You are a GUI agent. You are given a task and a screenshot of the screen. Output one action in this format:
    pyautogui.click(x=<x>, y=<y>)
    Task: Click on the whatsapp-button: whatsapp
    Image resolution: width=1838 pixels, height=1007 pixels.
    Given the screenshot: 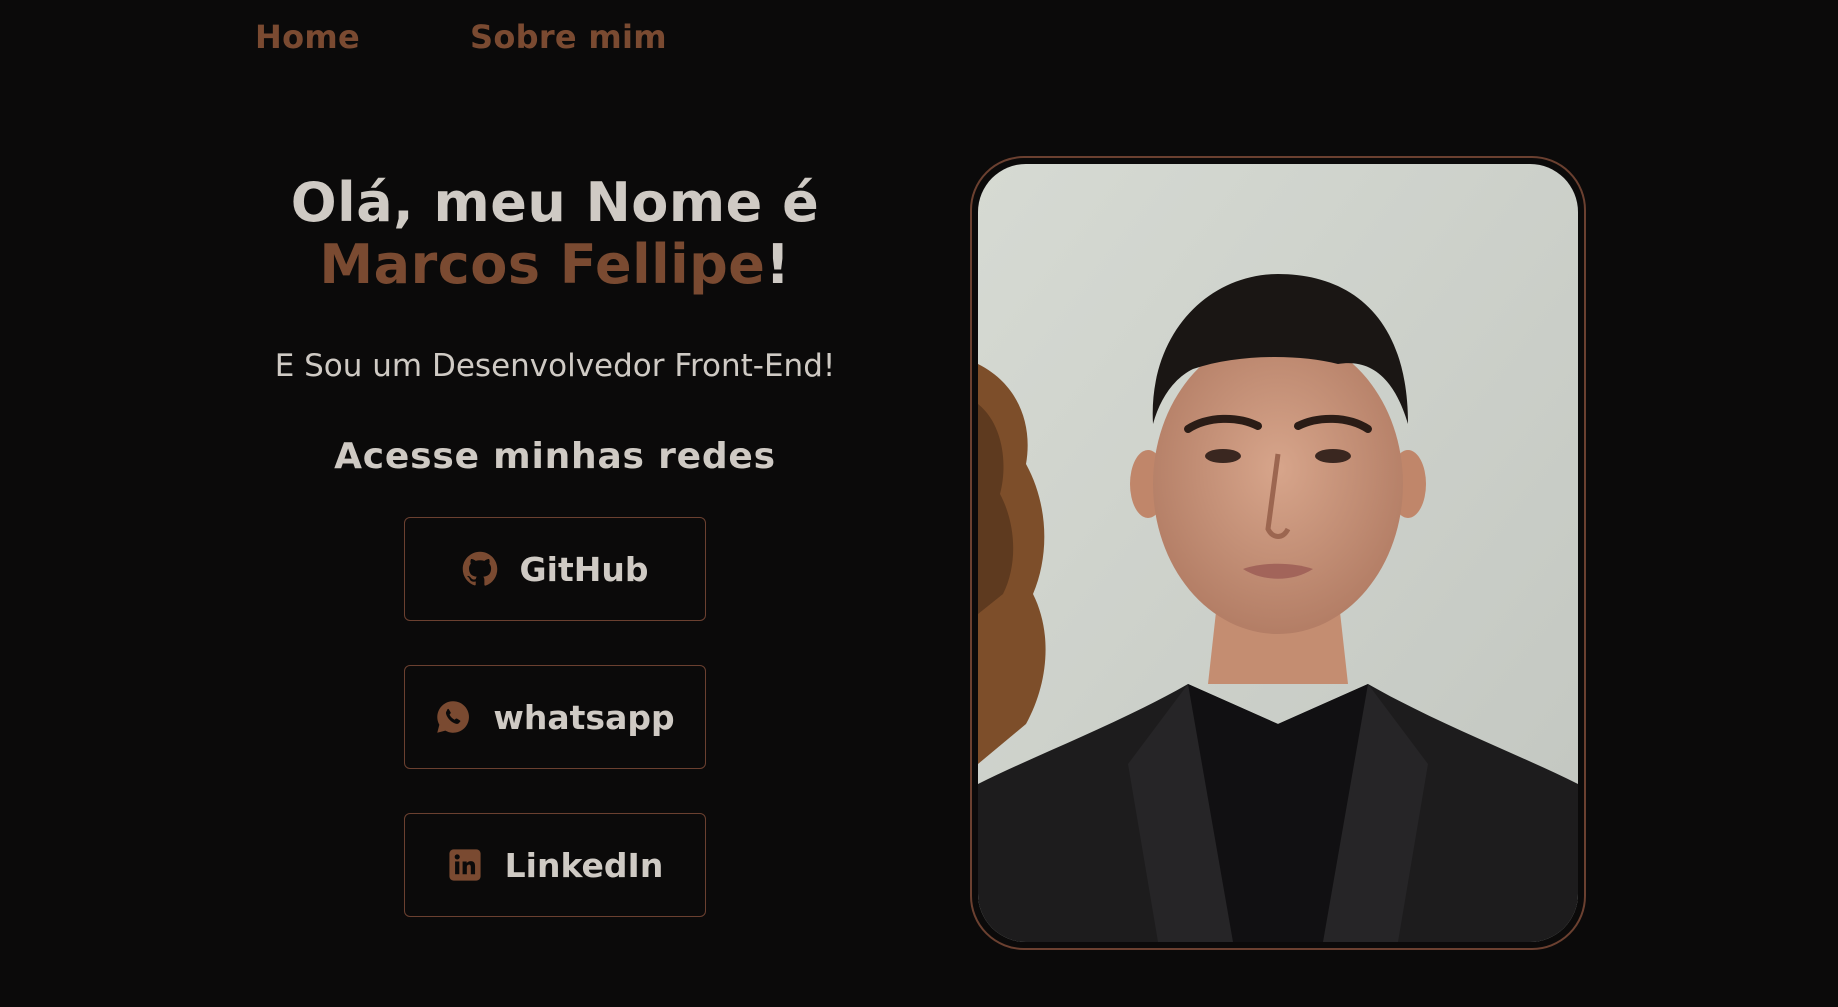 What is the action you would take?
    pyautogui.click(x=555, y=717)
    